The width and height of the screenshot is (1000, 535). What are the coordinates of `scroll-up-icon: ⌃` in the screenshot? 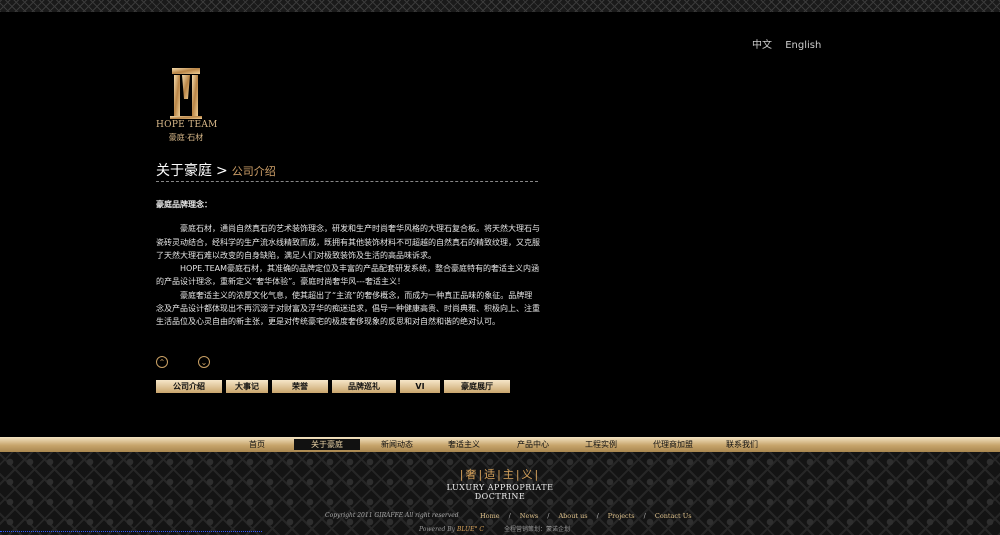 It's located at (162, 362).